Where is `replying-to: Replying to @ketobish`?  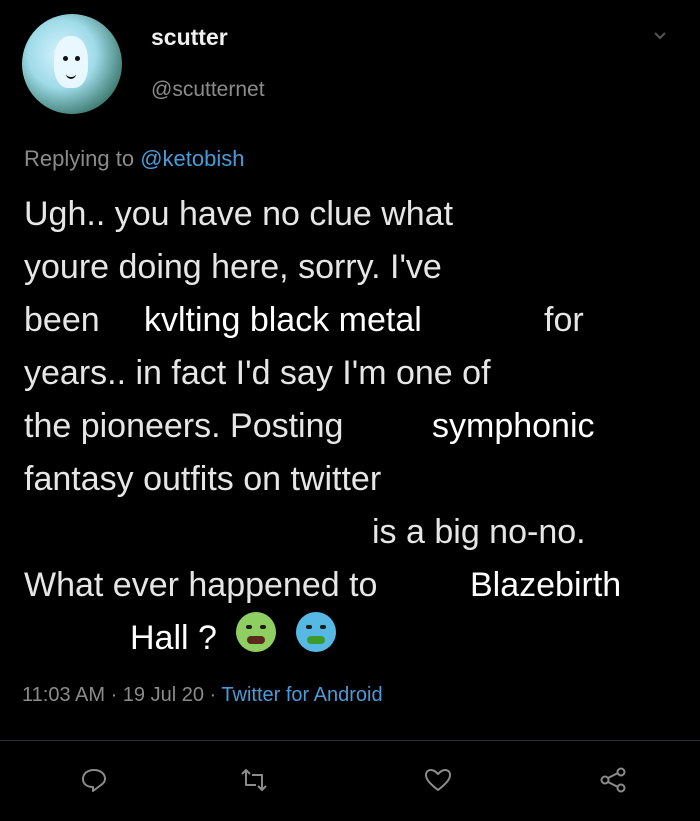 replying-to: Replying to @ketobish is located at coordinates (134, 159).